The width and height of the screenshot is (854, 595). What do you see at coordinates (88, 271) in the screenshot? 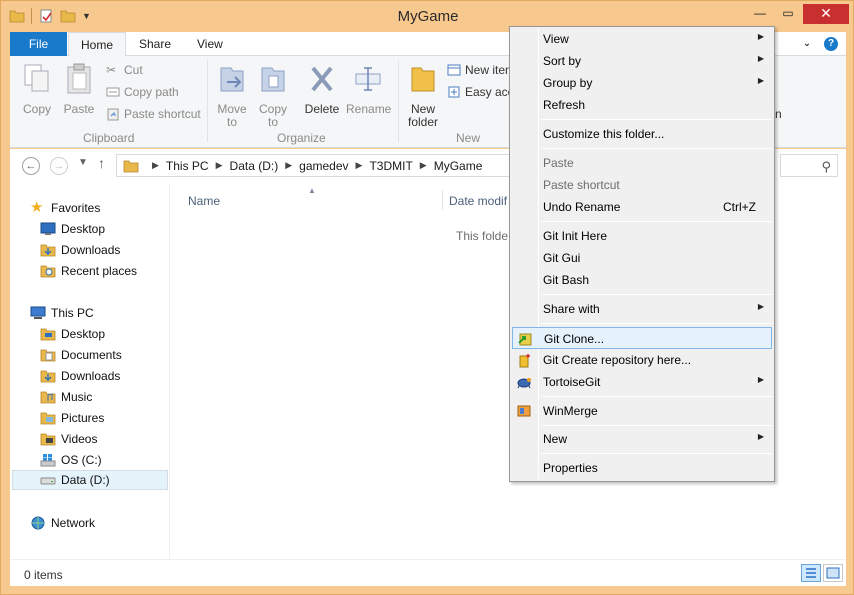
I see `nav-item-recent-places: Recent places` at bounding box center [88, 271].